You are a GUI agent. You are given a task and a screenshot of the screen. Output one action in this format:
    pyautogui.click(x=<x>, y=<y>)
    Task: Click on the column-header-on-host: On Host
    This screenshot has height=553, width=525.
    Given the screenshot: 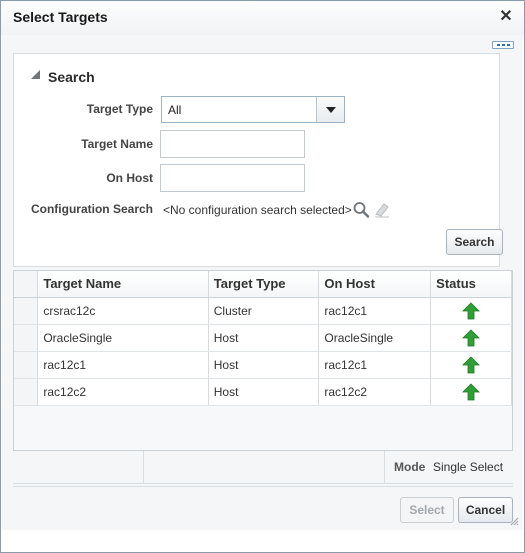 What is the action you would take?
    pyautogui.click(x=375, y=284)
    